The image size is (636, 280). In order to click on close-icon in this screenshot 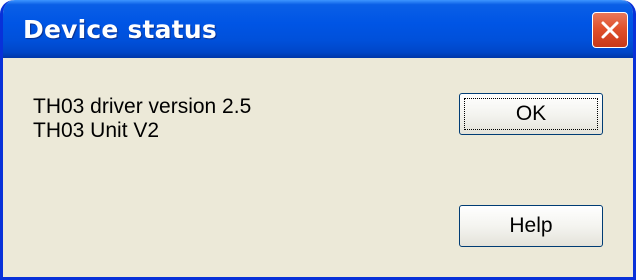, I will do `click(610, 30)`.